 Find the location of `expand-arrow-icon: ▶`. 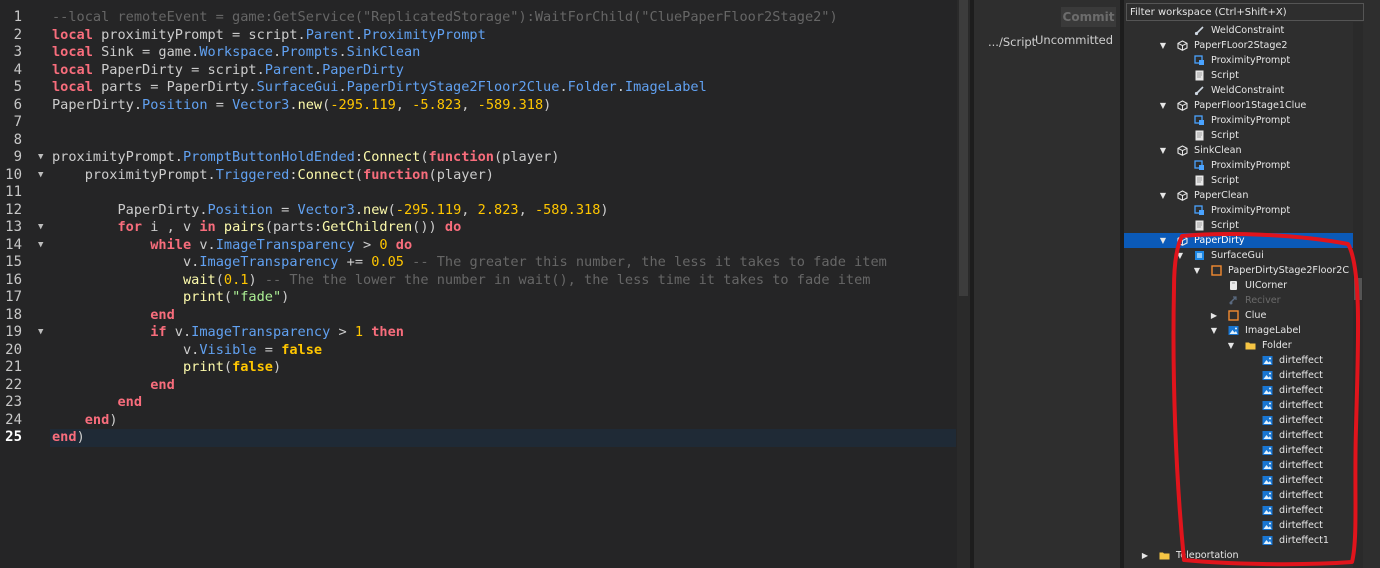

expand-arrow-icon: ▶ is located at coordinates (1145, 555).